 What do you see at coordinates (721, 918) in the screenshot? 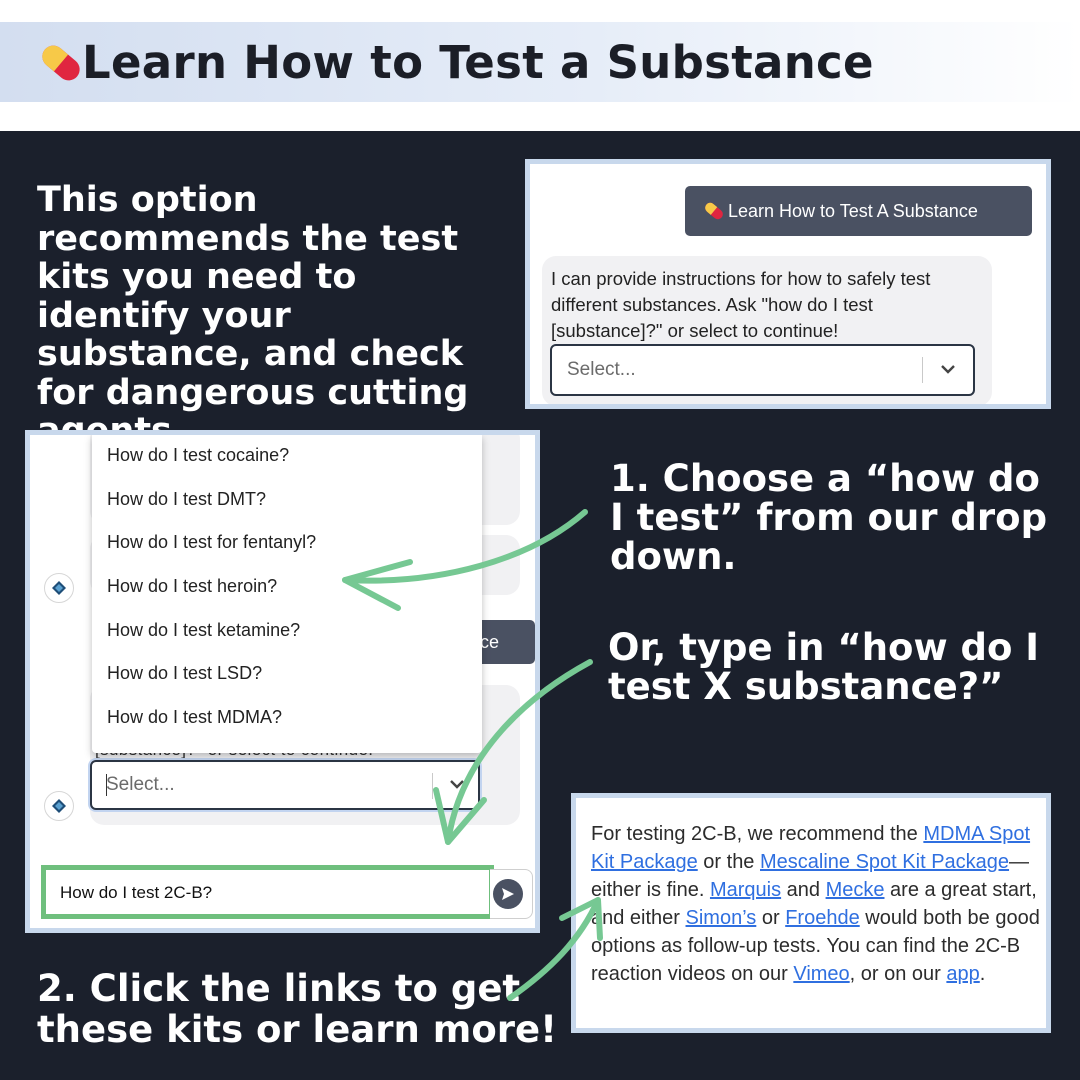
I see `simons-link: Simon’s` at bounding box center [721, 918].